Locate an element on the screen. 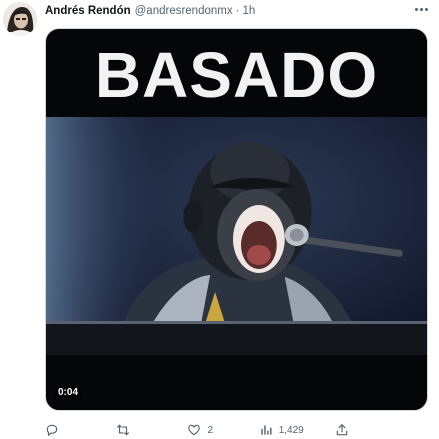 The width and height of the screenshot is (439, 439). avatar is located at coordinates (20, 19).